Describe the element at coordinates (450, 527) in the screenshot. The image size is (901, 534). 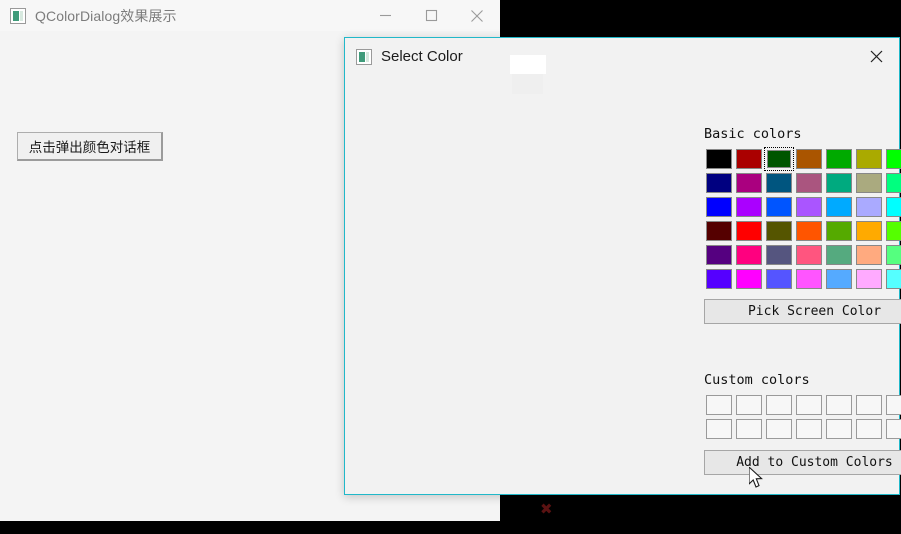
I see `desktop-backdrop-bottom` at that location.